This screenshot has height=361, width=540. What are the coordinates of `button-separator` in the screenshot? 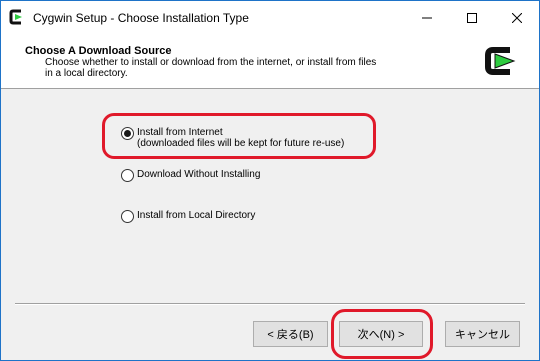 It's located at (270, 304).